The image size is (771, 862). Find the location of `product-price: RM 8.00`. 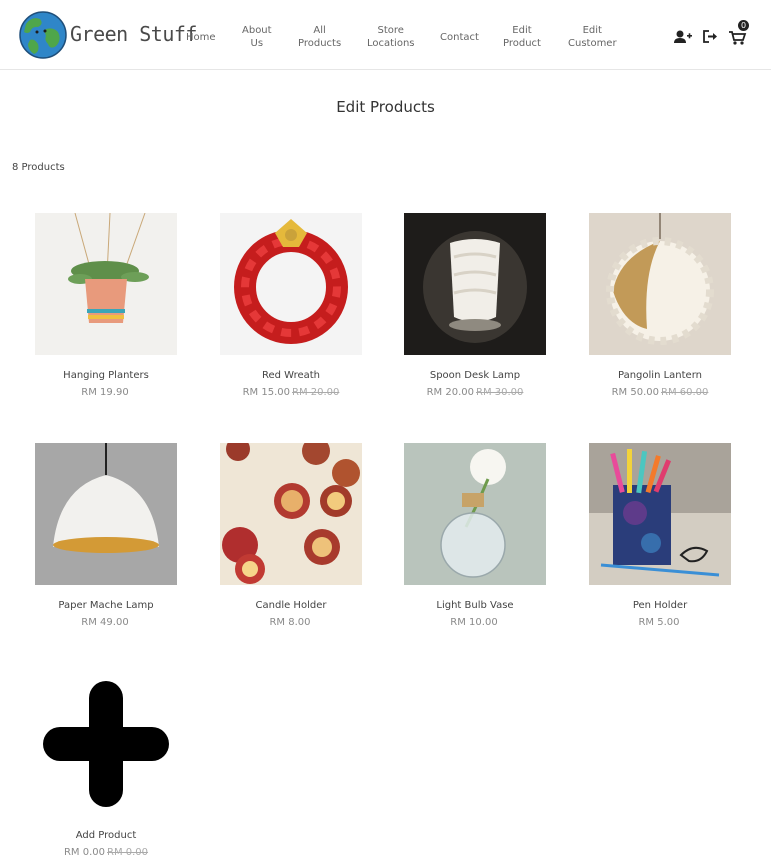

product-price: RM 8.00 is located at coordinates (291, 622).